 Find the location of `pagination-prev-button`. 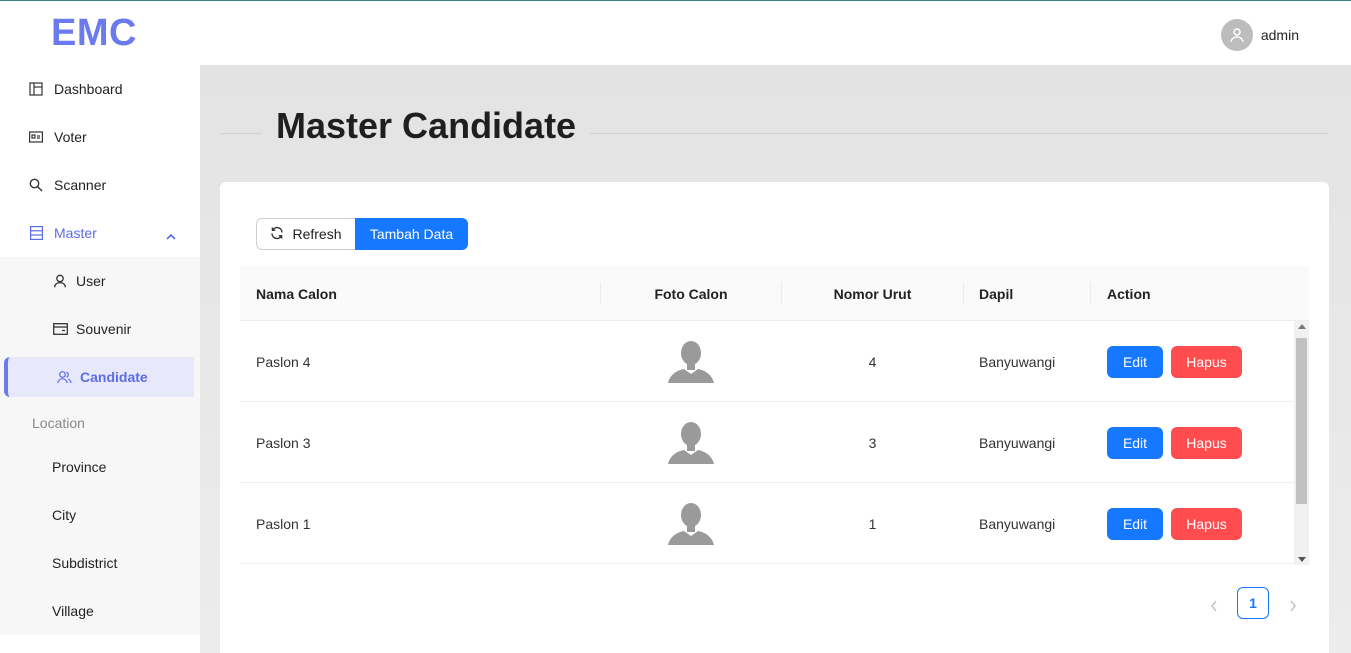

pagination-prev-button is located at coordinates (1214, 606).